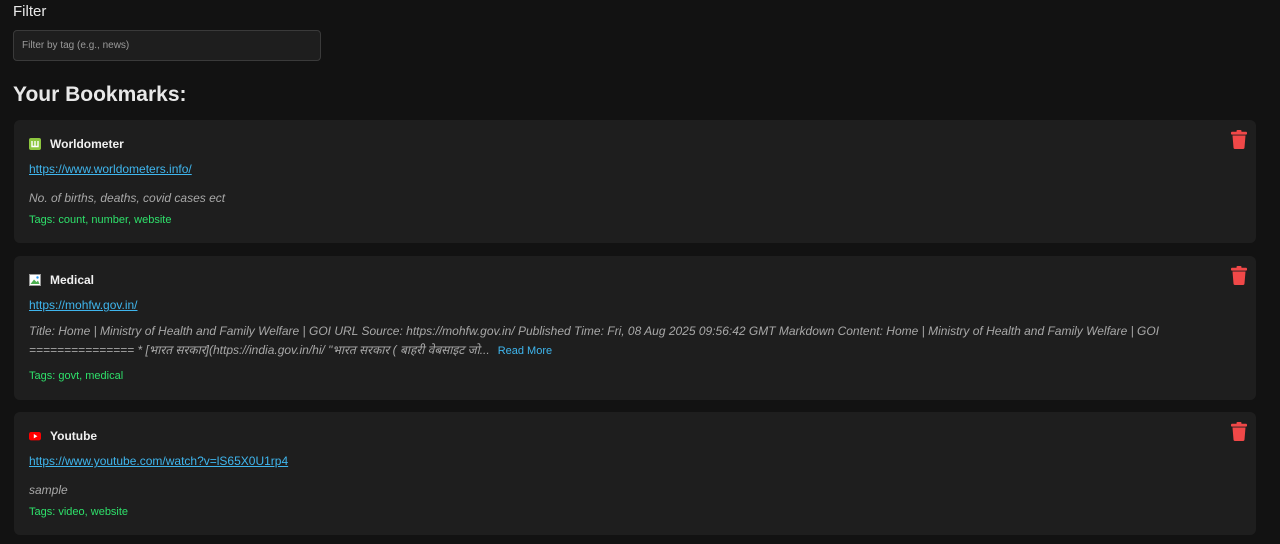  I want to click on bookmark-title: Youtube, so click(74, 436).